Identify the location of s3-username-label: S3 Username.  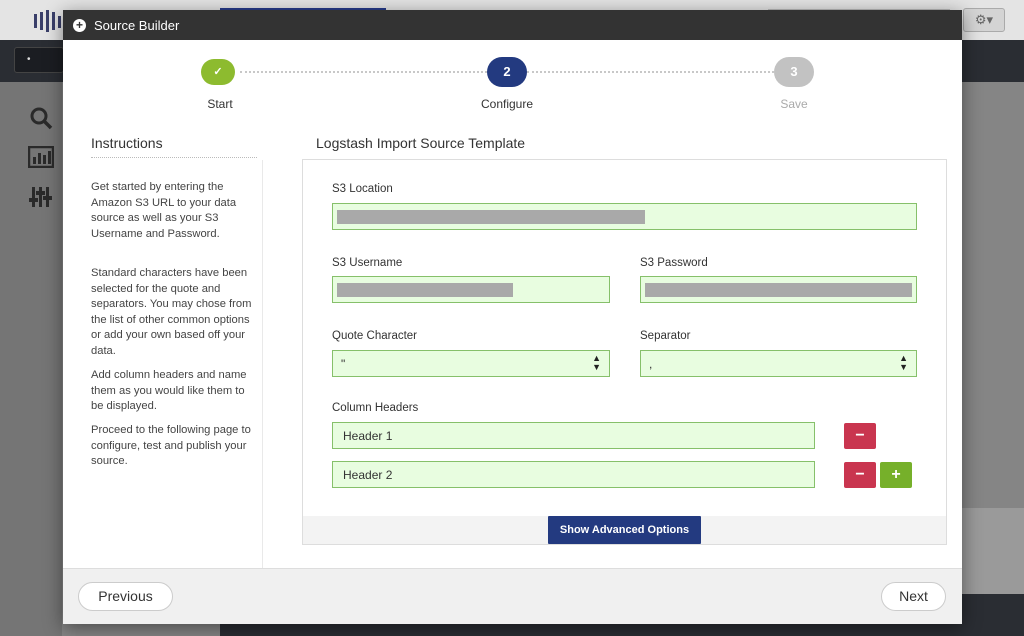
(367, 263).